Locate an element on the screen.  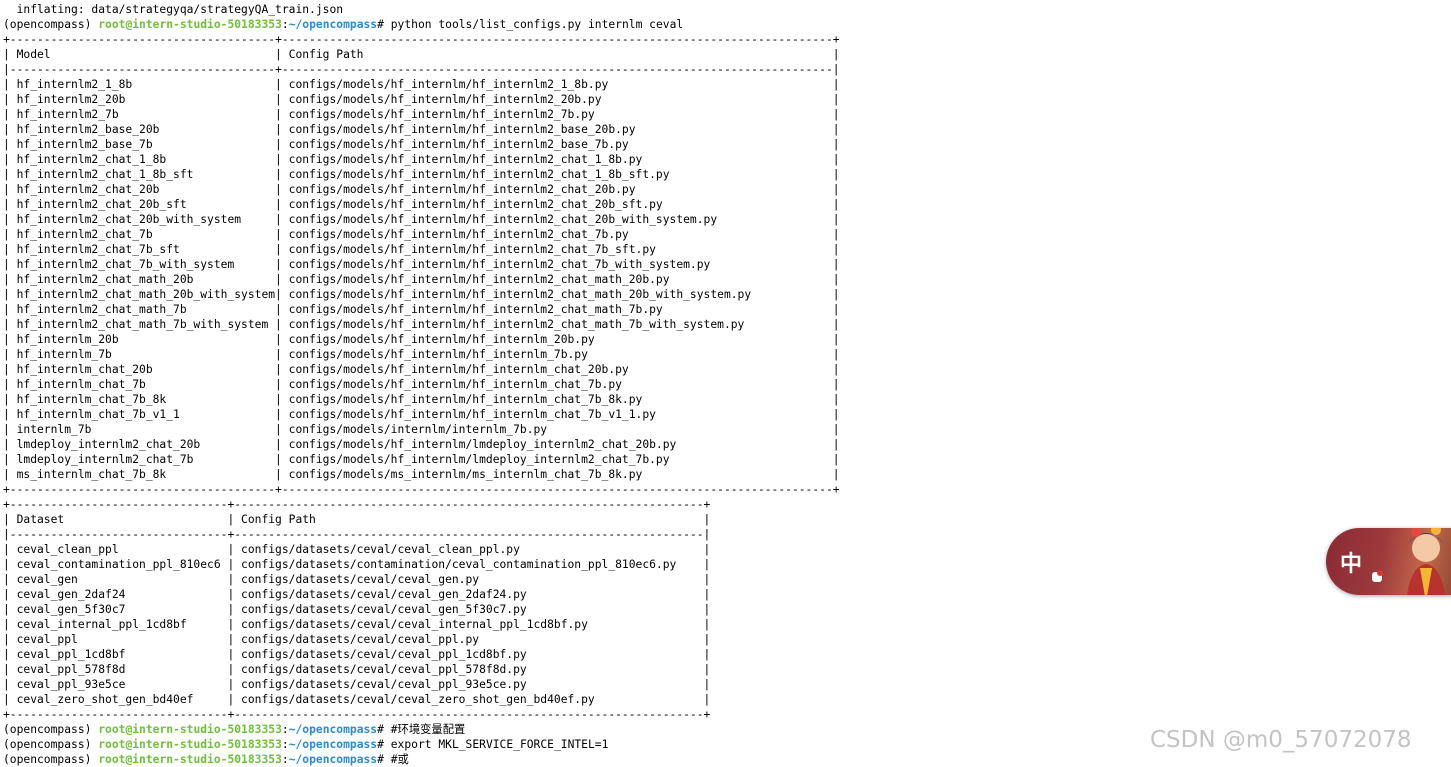
notification-icon is located at coordinates (1377, 576).